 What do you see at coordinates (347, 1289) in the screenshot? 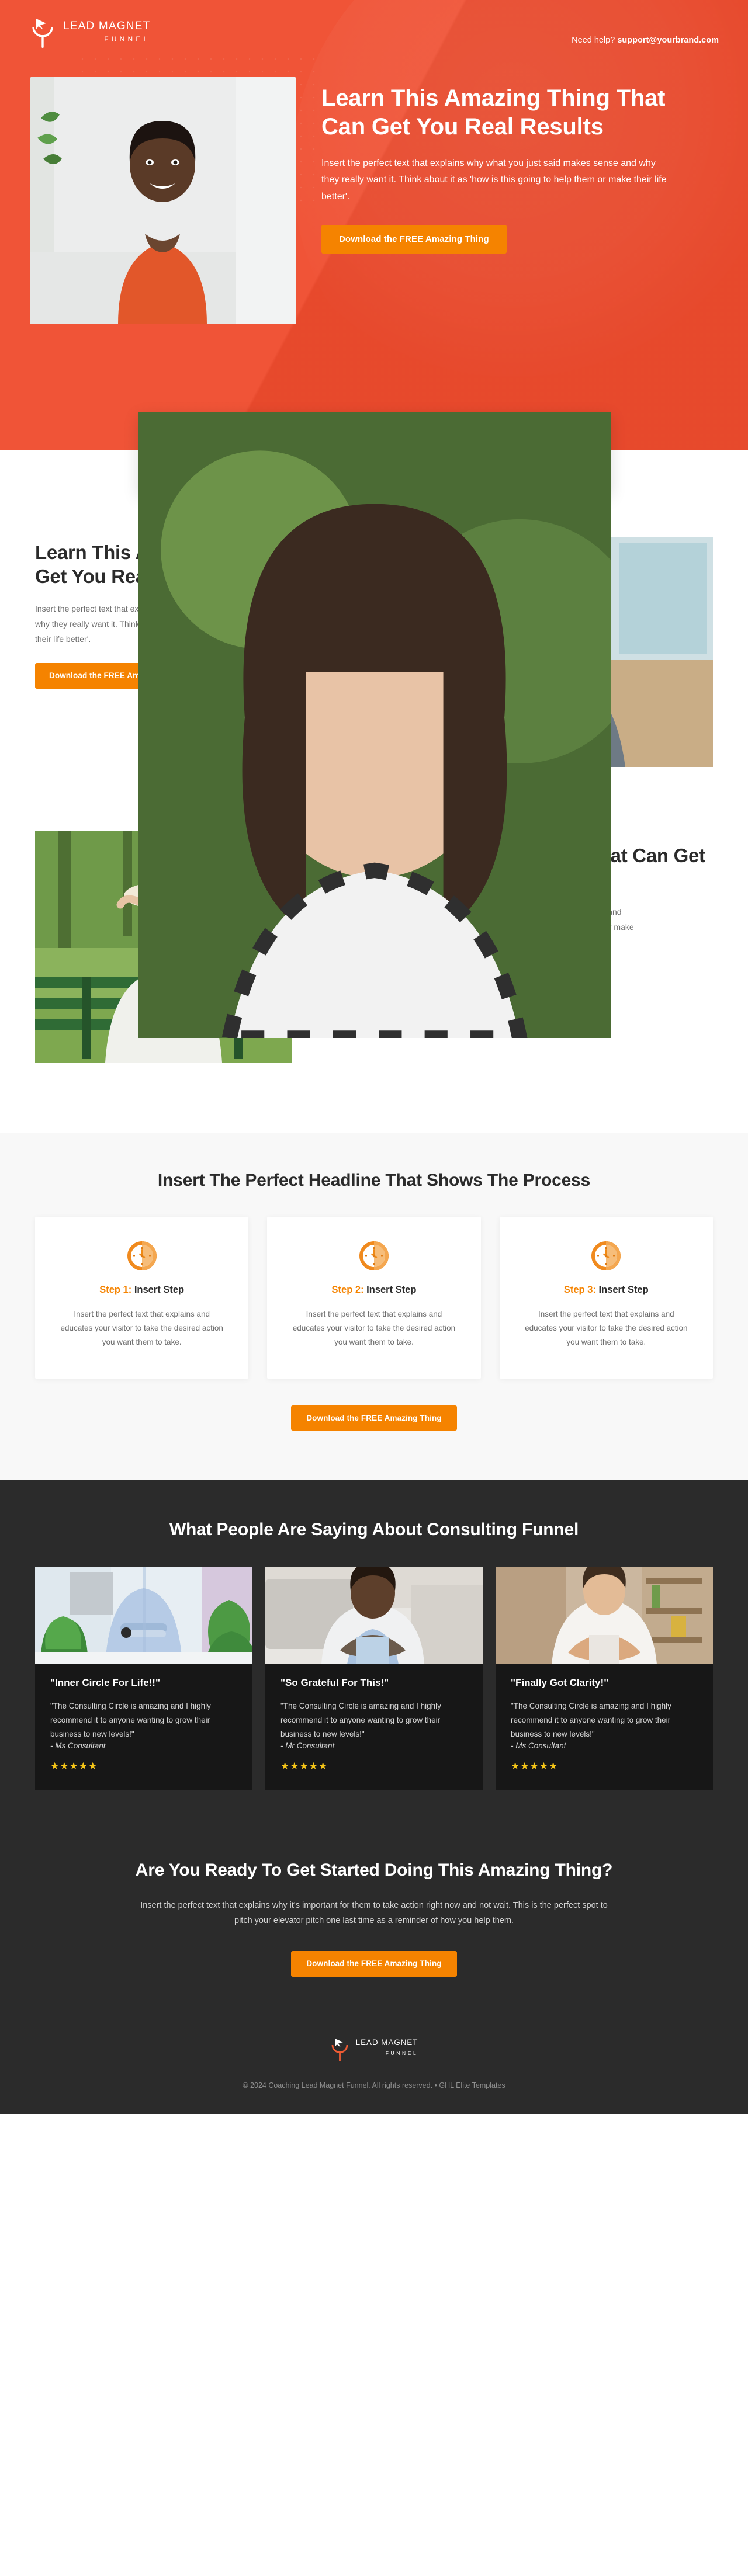
I see `step-label: Step 2:` at bounding box center [347, 1289].